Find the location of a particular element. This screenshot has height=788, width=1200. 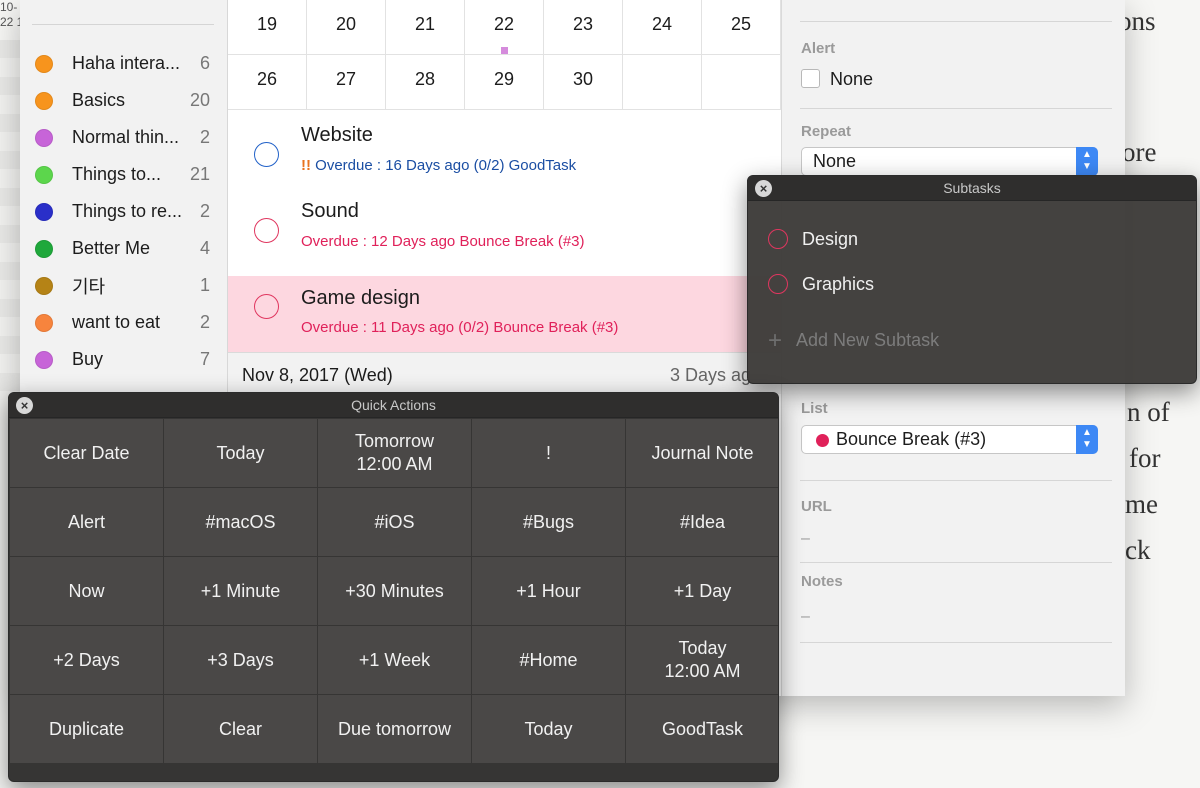

quick-action-button: #Idea is located at coordinates (702, 522).